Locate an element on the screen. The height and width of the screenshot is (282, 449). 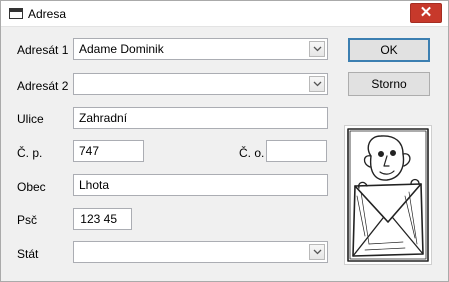
close-icon: ✕ is located at coordinates (426, 12).